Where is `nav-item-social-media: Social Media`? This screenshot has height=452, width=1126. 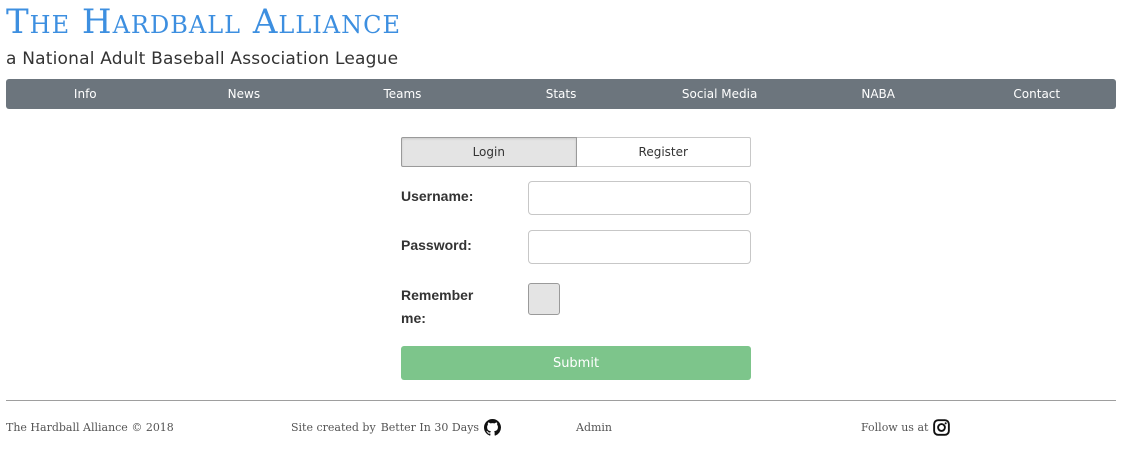 nav-item-social-media: Social Media is located at coordinates (719, 94).